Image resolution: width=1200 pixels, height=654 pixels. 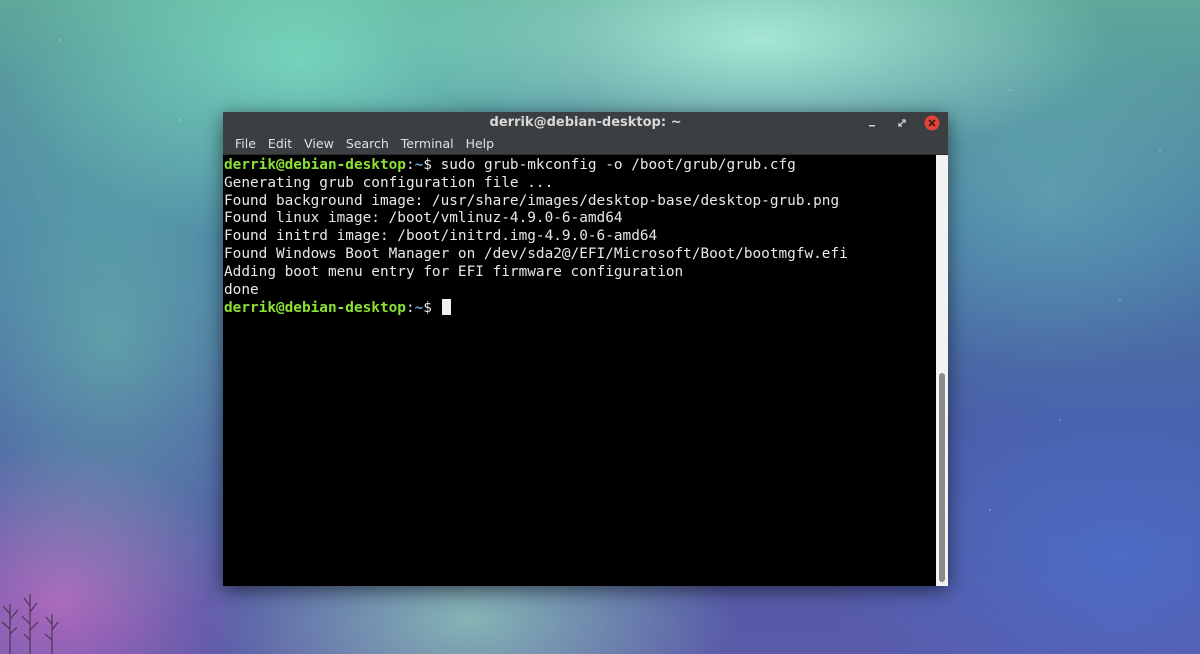 What do you see at coordinates (942, 477) in the screenshot?
I see `scrollbar-thumb` at bounding box center [942, 477].